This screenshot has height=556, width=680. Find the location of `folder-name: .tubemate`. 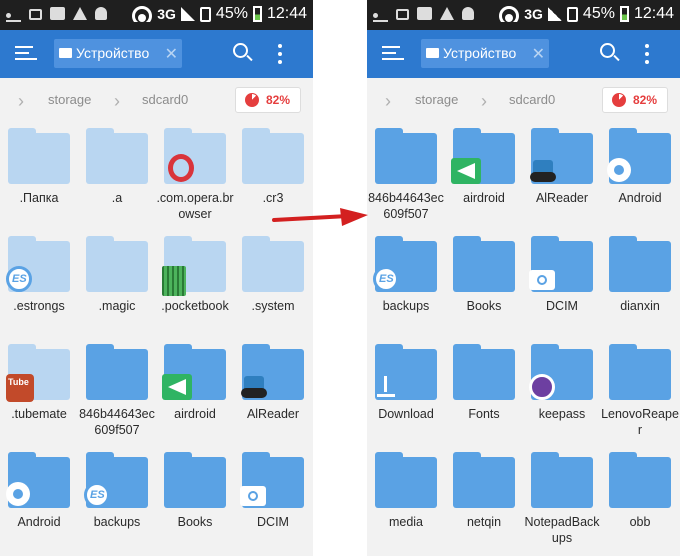

folder-name: .tubemate is located at coordinates (39, 414).